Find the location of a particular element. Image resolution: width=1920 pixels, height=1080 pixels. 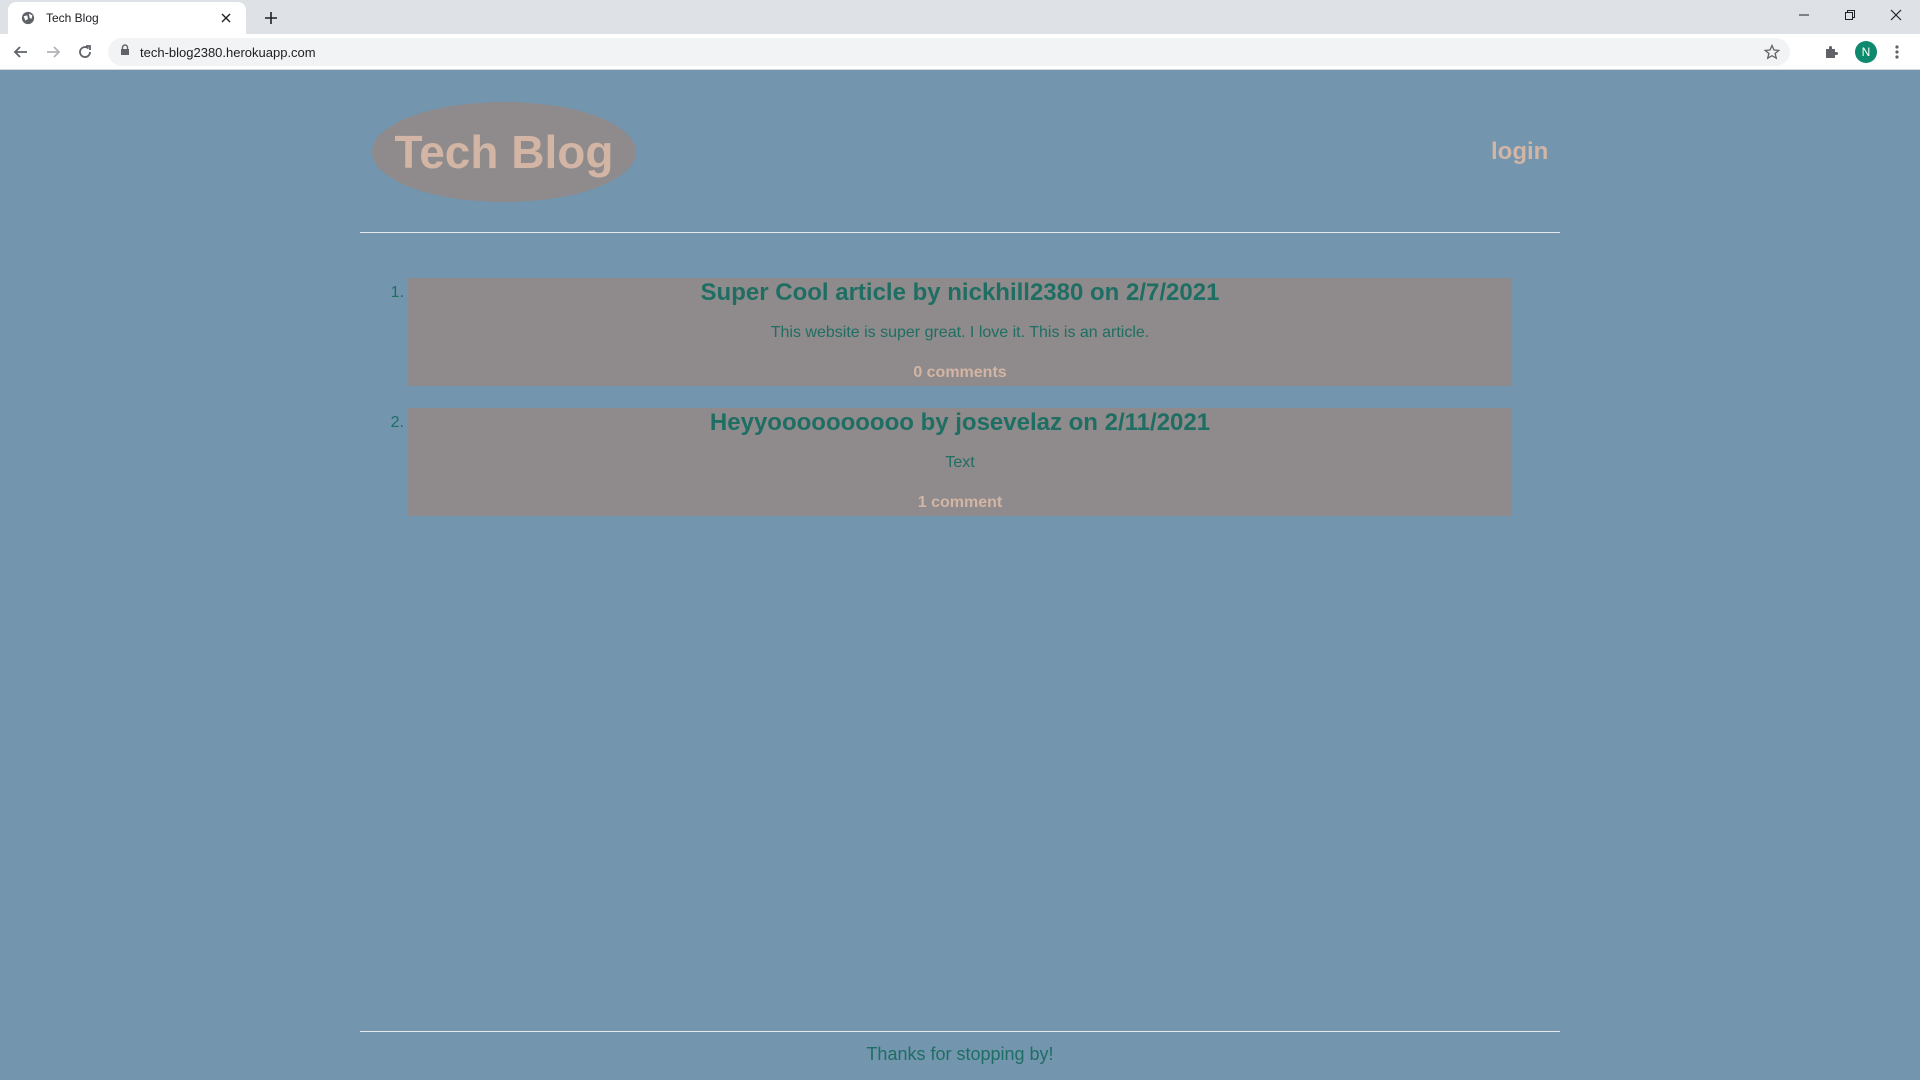

post-body: Text is located at coordinates (960, 462).